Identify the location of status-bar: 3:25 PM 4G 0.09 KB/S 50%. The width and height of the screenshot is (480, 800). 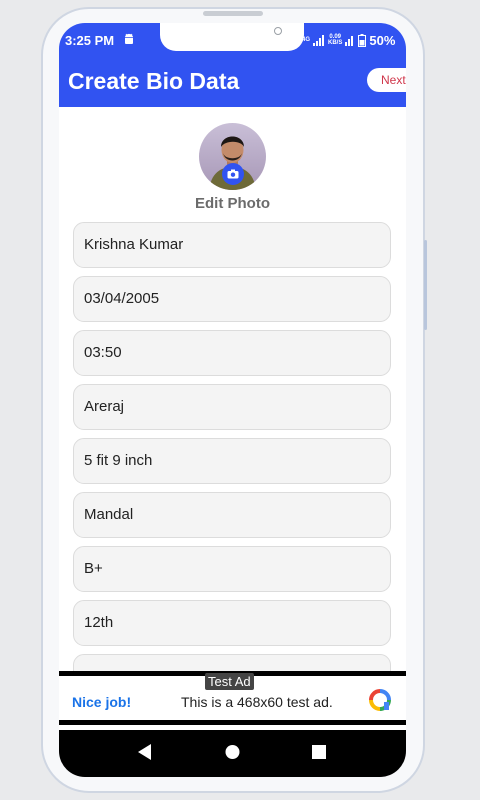
(232, 43).